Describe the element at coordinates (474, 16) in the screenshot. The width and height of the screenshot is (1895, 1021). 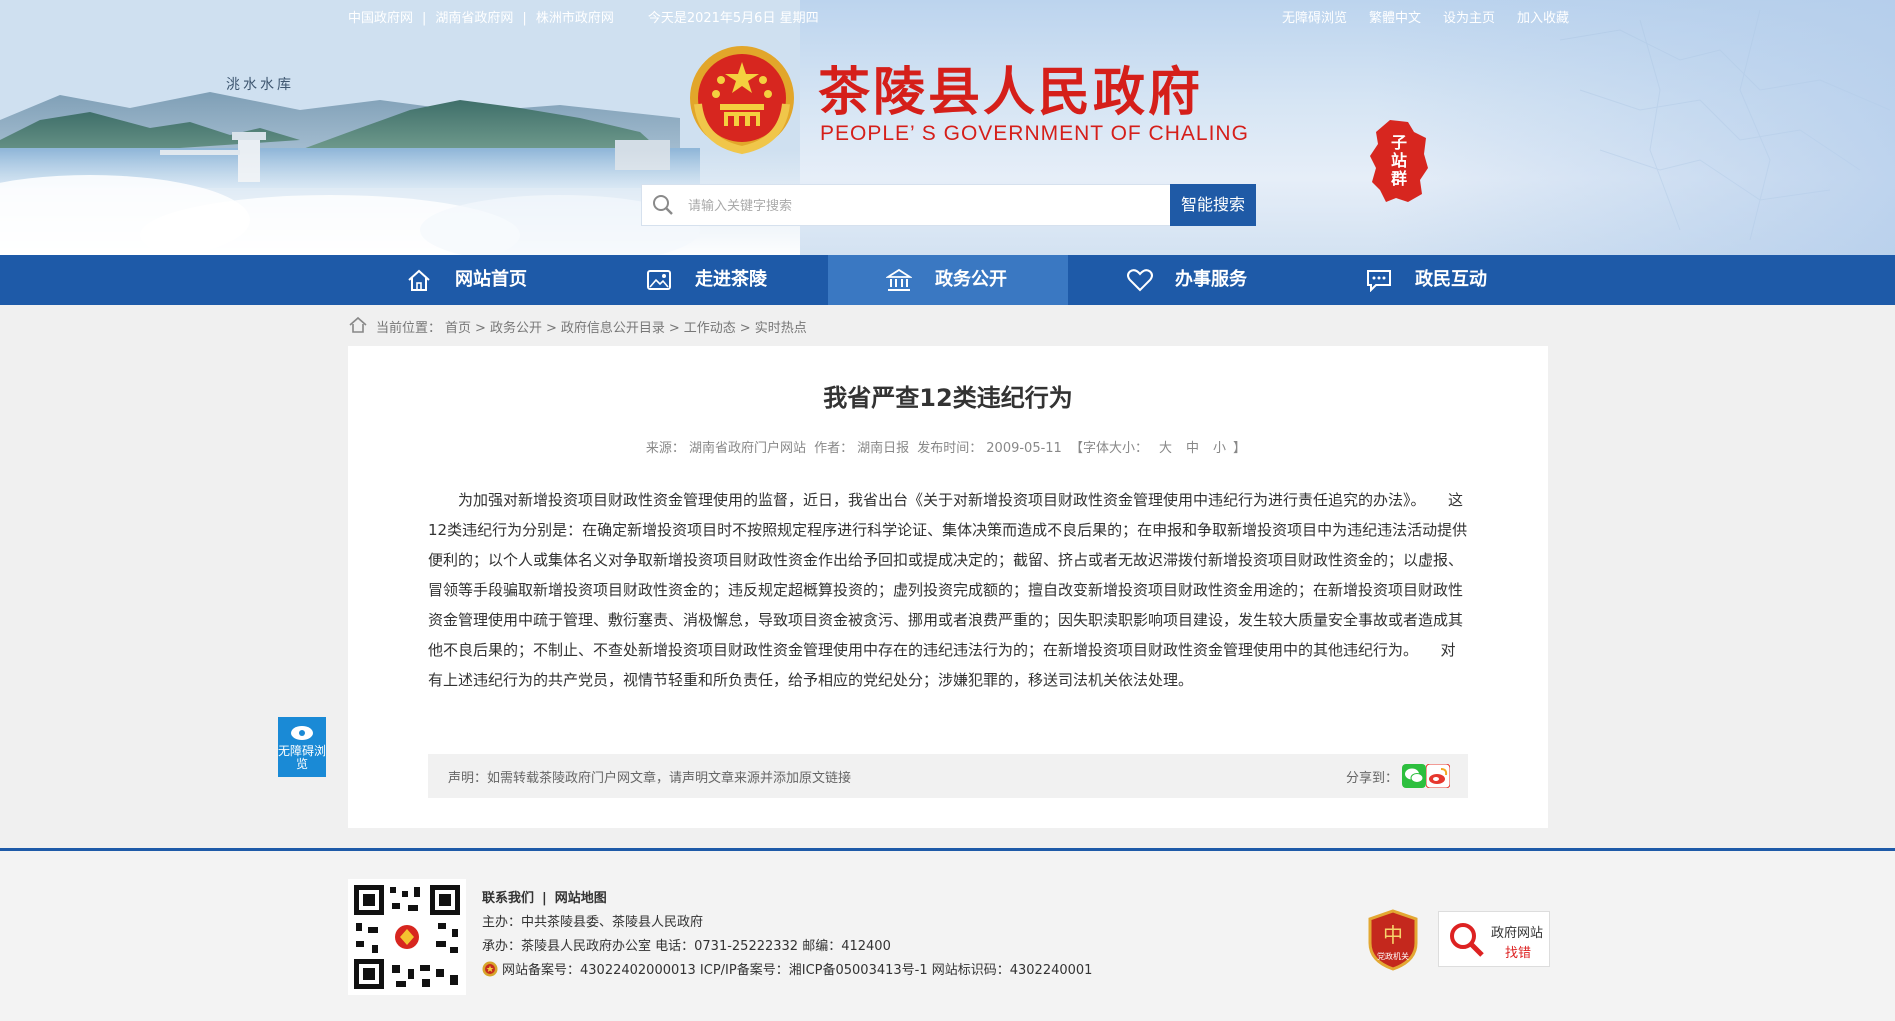
I see `link-hunan-gov: 湖南省政府网` at that location.